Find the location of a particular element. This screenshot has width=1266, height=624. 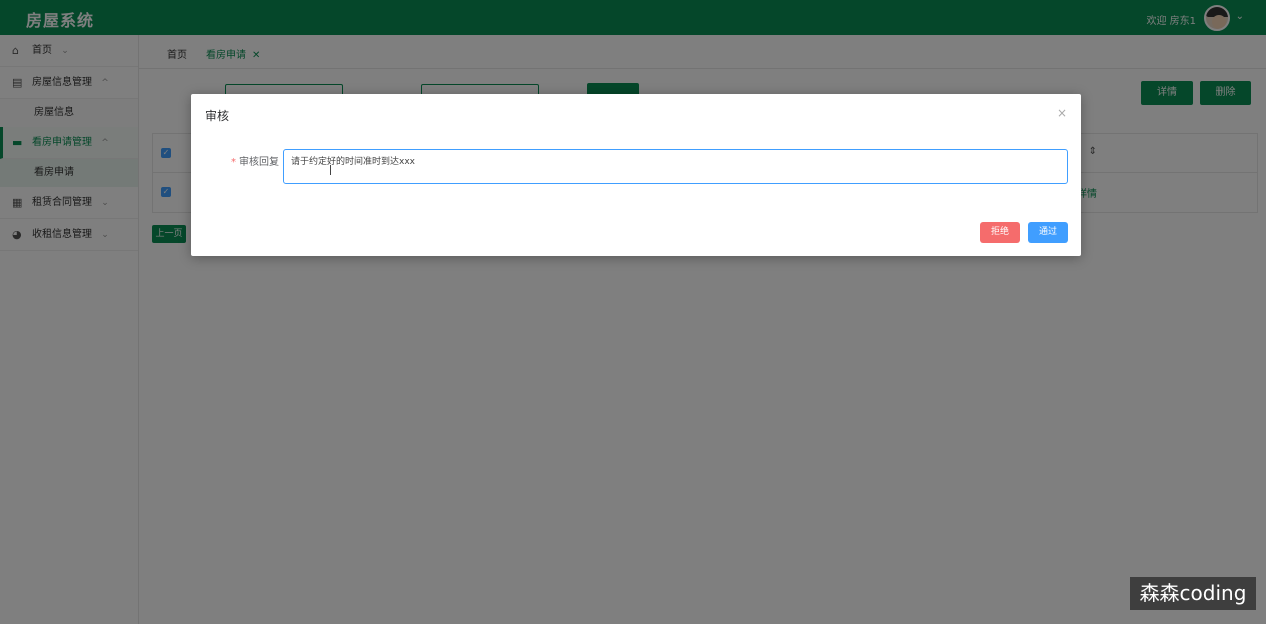

text-cursor-icon is located at coordinates (331, 170).